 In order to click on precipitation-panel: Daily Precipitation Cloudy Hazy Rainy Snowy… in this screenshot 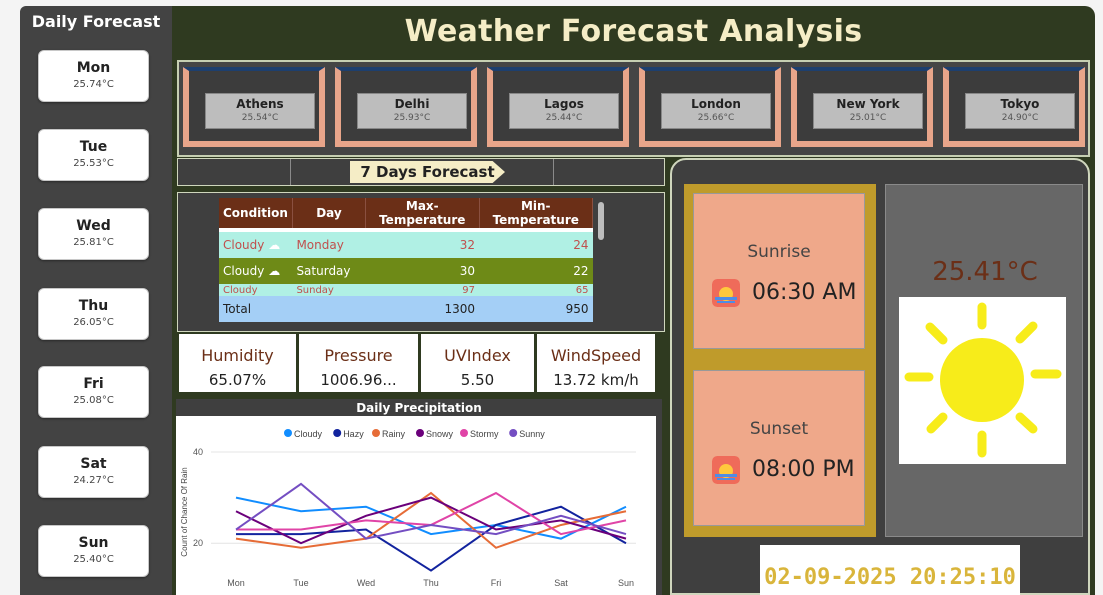, I will do `click(419, 497)`.